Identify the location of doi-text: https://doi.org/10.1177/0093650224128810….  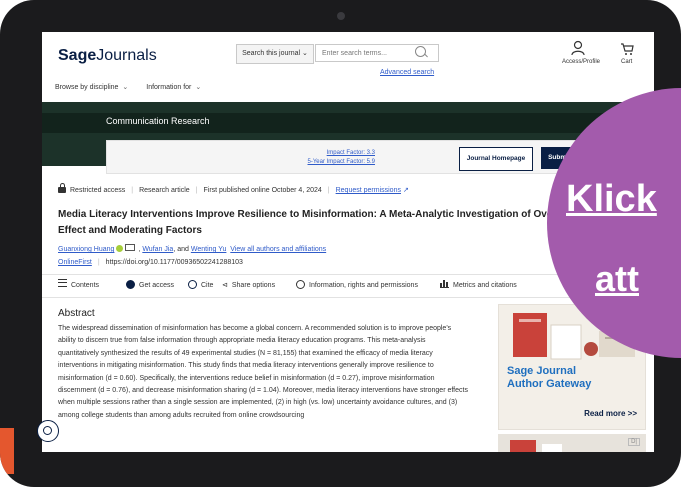
(174, 262).